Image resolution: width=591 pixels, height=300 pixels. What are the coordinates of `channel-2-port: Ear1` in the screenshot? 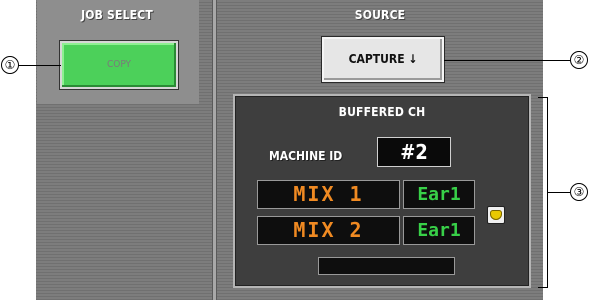 It's located at (439, 230).